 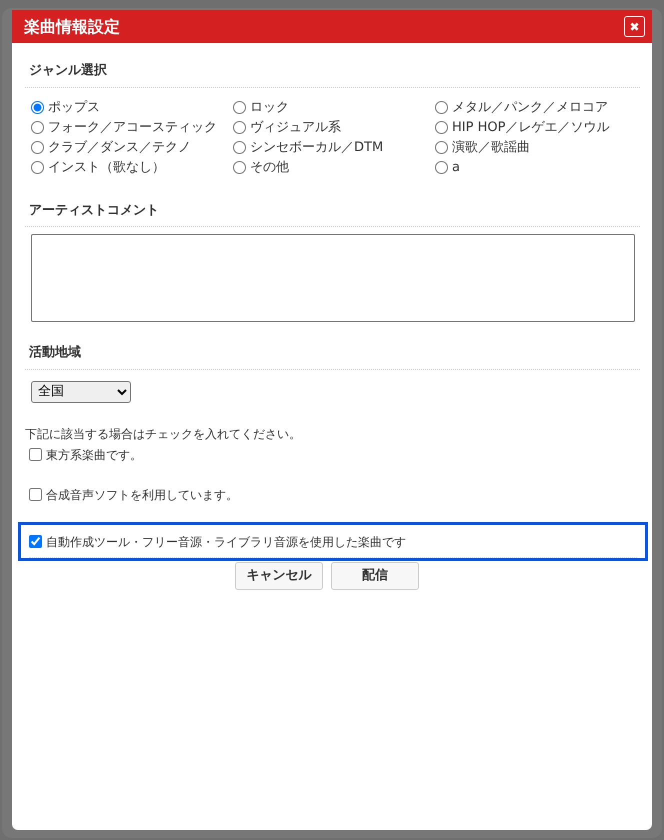 I want to click on checkbox-label: 東方系楽曲です。, so click(x=94, y=455).